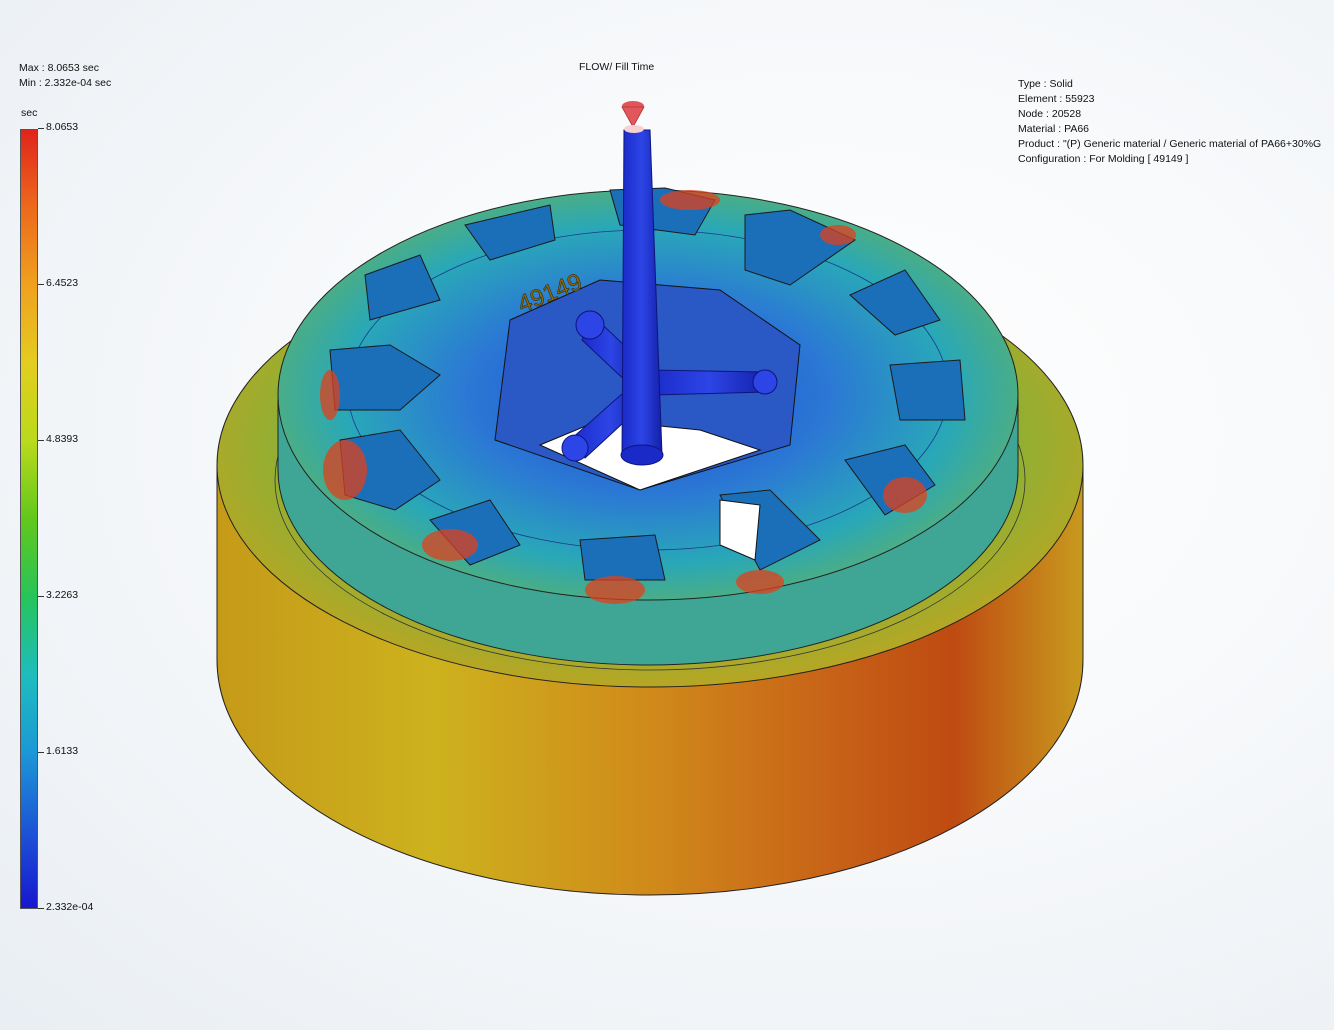 Image resolution: width=1334 pixels, height=1030 pixels. What do you see at coordinates (633, 117) in the screenshot?
I see `injection-point-marker` at bounding box center [633, 117].